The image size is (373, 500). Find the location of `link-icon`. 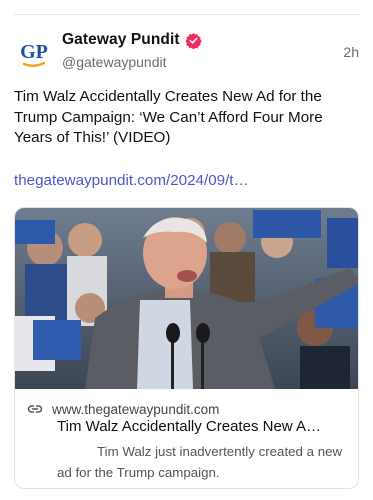

link-icon is located at coordinates (35, 409).